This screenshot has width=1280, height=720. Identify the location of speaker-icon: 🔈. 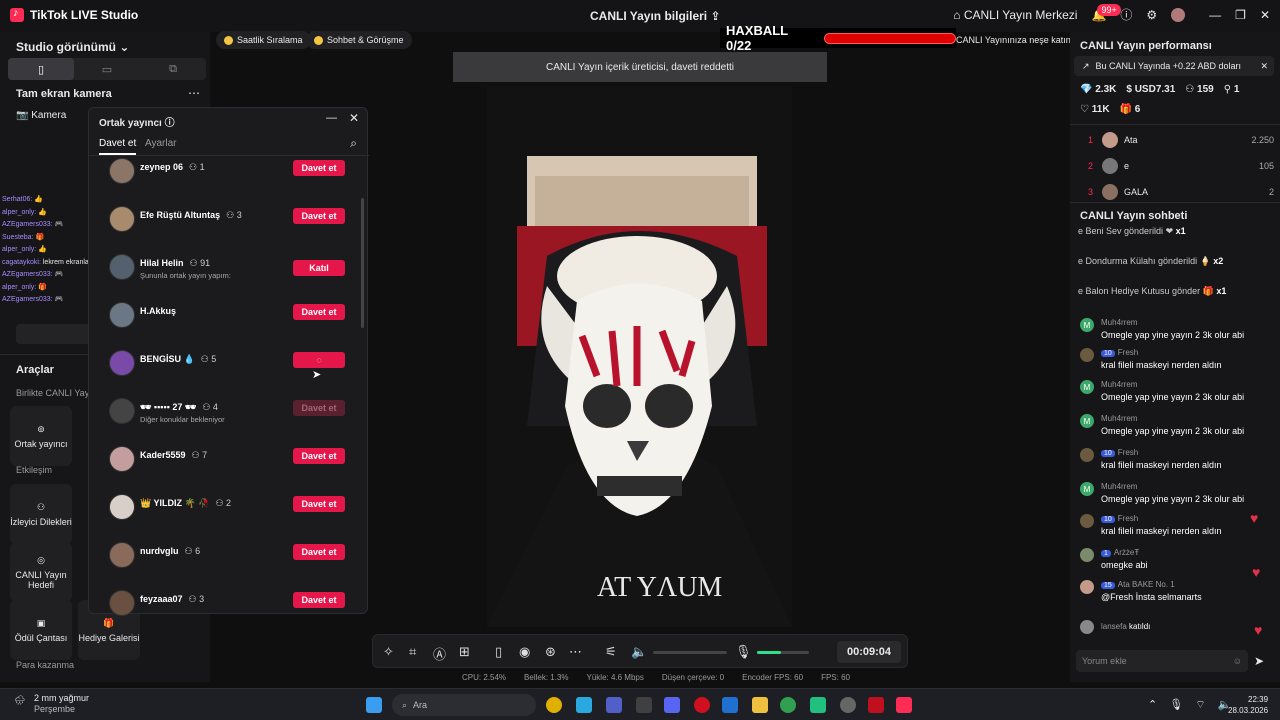
(639, 652).